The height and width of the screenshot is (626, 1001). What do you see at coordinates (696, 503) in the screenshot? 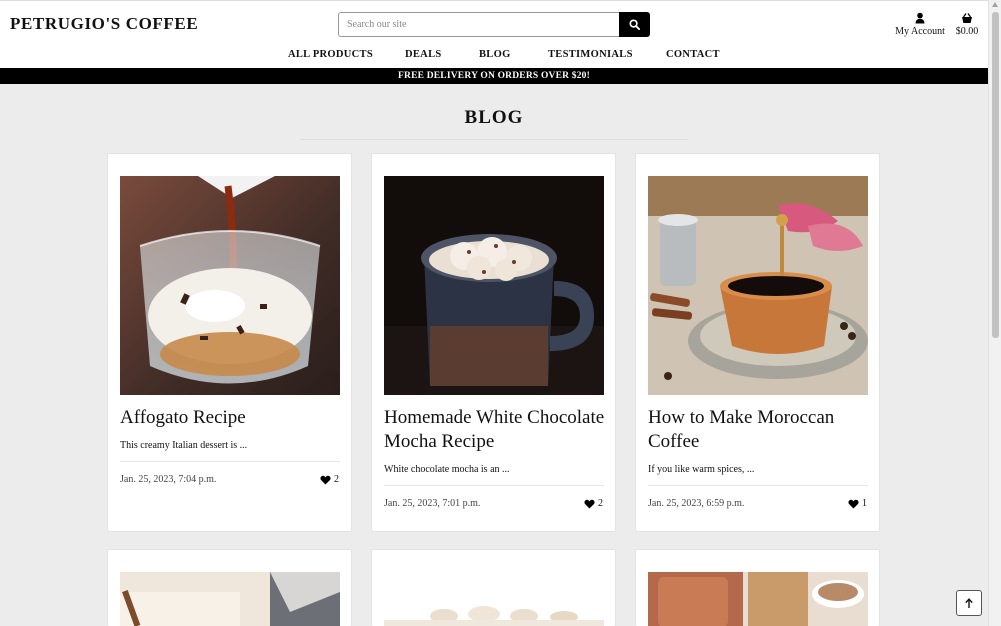
I see `post-date: Jan. 25, 2023, 6:59 p.m.` at bounding box center [696, 503].